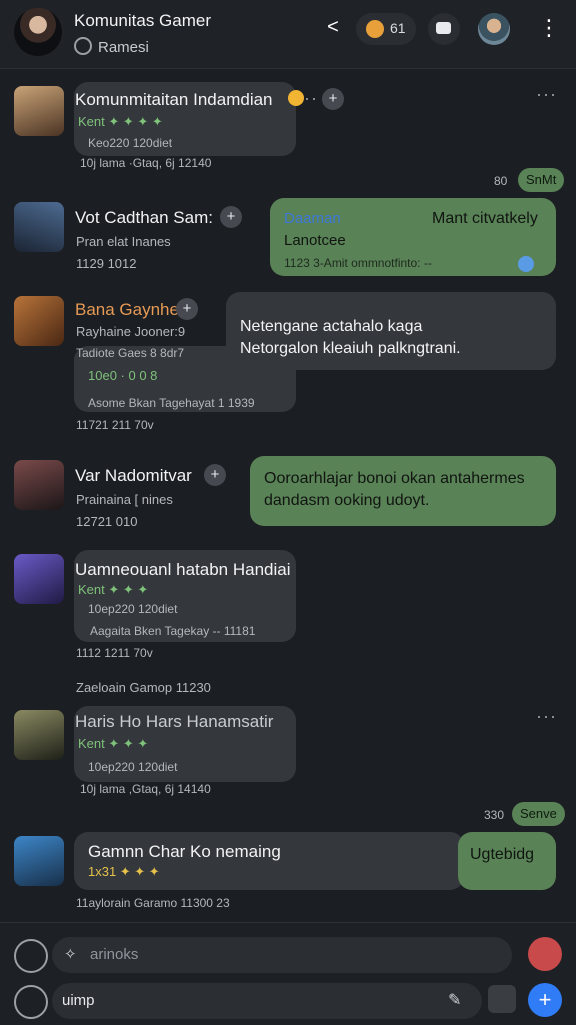  Describe the element at coordinates (538, 814) in the screenshot. I see `status-chip: Senve` at that location.